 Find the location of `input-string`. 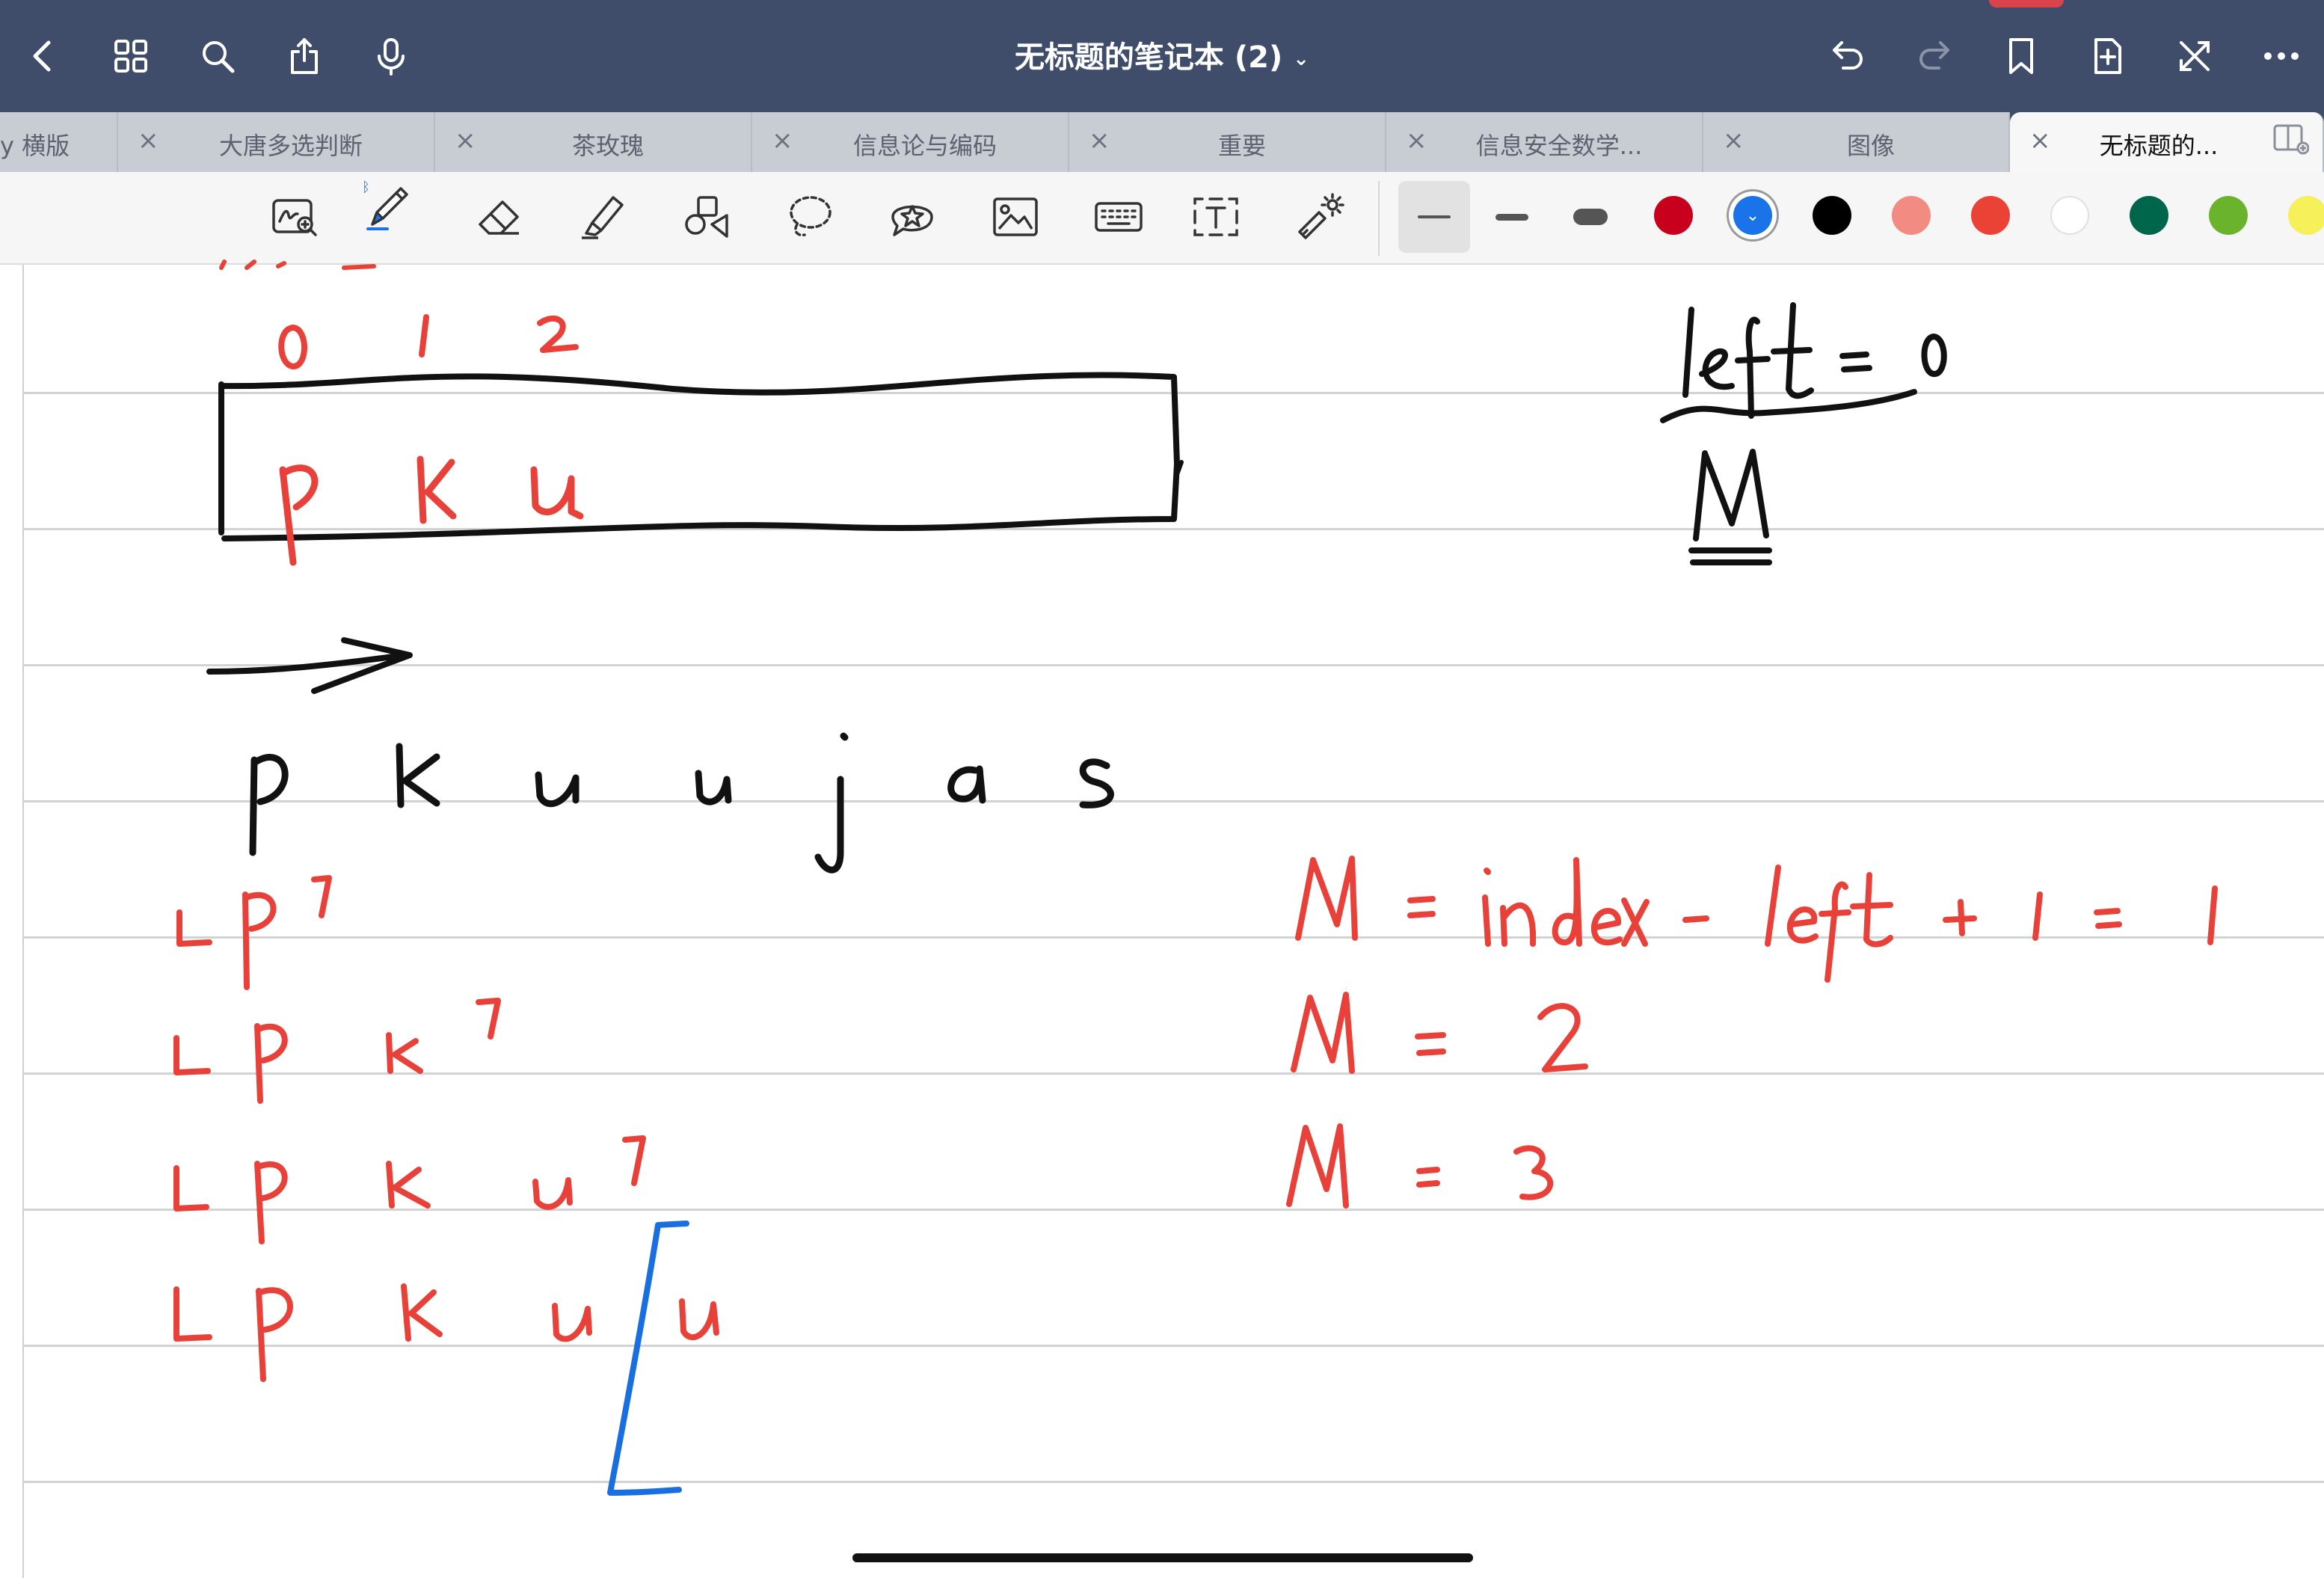

input-string is located at coordinates (681, 803).